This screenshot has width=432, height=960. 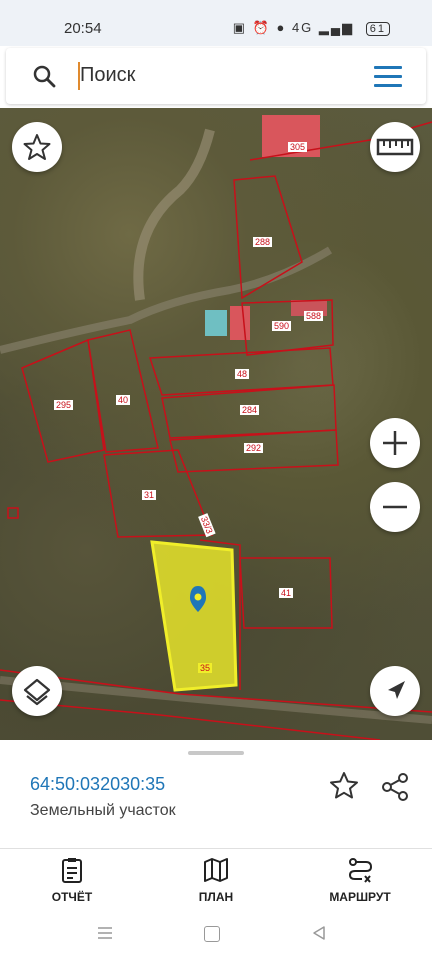 I want to click on network-label: 4G, so click(x=302, y=27).